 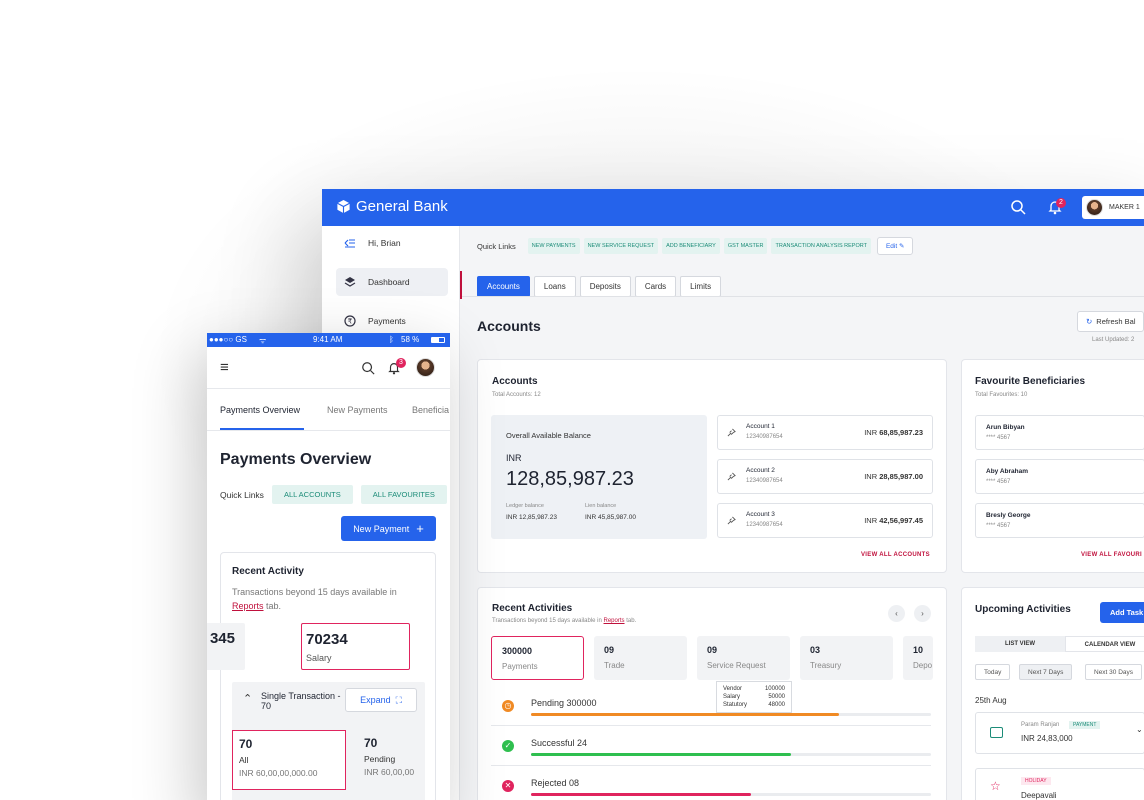 What do you see at coordinates (554, 286) in the screenshot?
I see `tab-loans: Loans` at bounding box center [554, 286].